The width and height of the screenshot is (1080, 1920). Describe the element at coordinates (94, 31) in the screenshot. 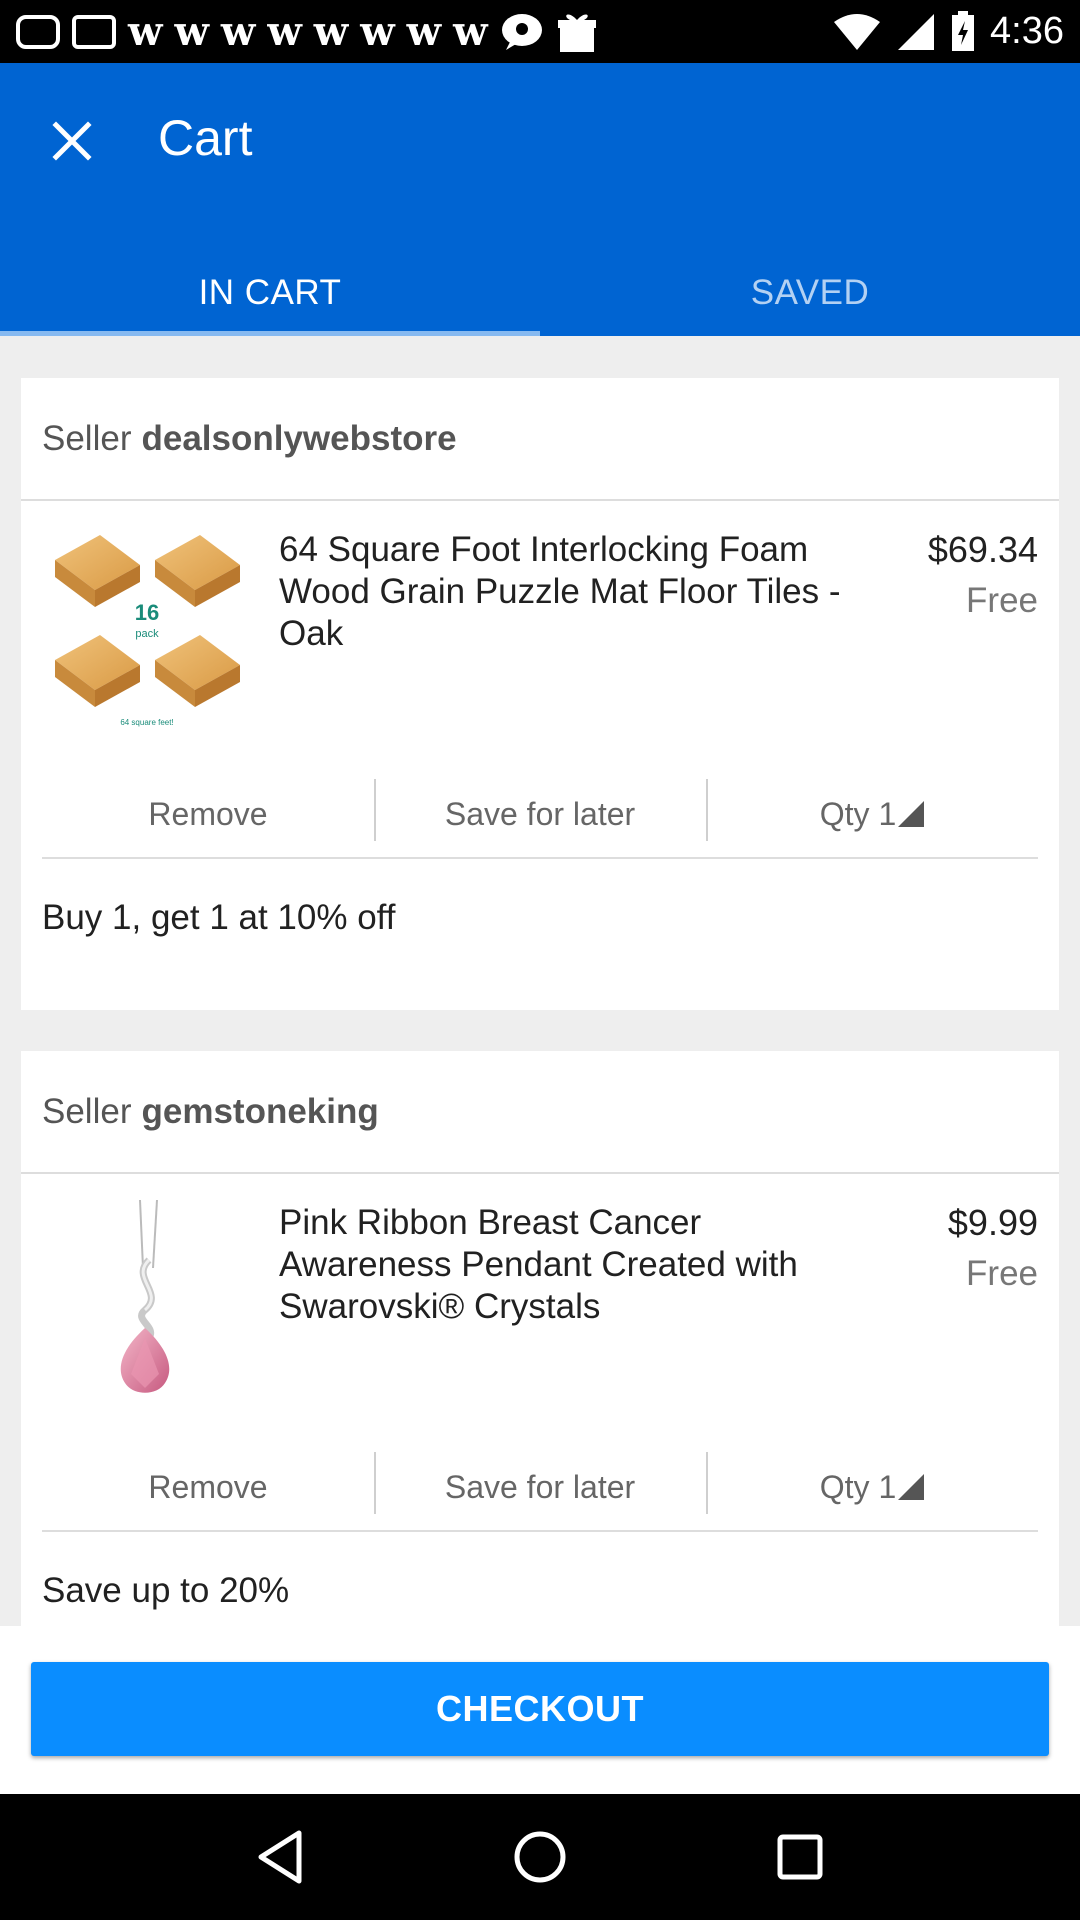

I see `gmail-icon` at that location.